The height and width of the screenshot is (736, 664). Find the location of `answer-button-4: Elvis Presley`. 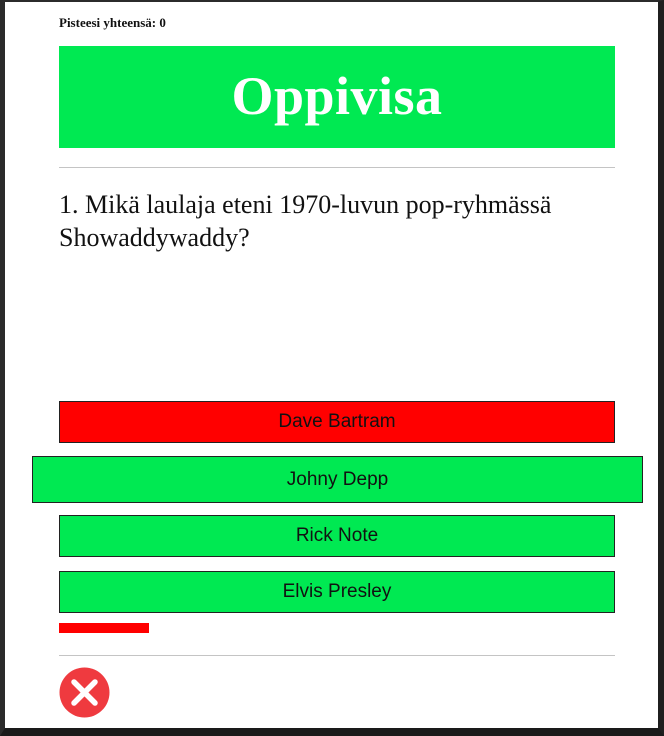

answer-button-4: Elvis Presley is located at coordinates (337, 592).